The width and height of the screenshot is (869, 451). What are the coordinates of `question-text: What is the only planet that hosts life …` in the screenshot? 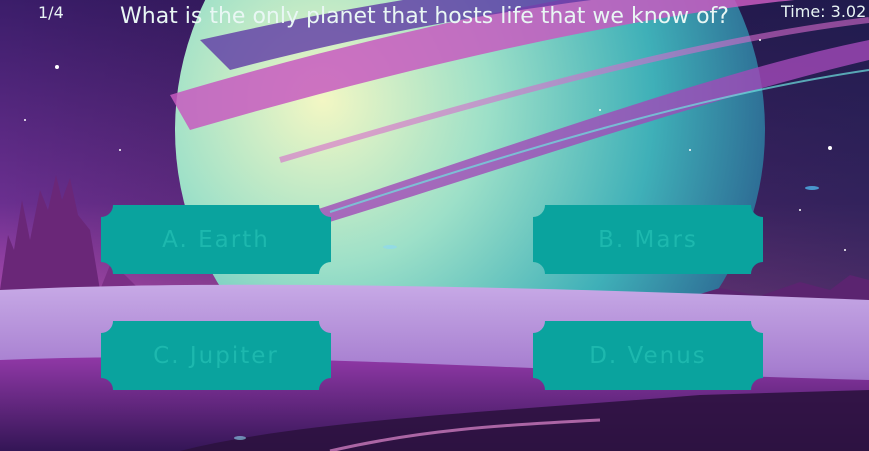 It's located at (424, 16).